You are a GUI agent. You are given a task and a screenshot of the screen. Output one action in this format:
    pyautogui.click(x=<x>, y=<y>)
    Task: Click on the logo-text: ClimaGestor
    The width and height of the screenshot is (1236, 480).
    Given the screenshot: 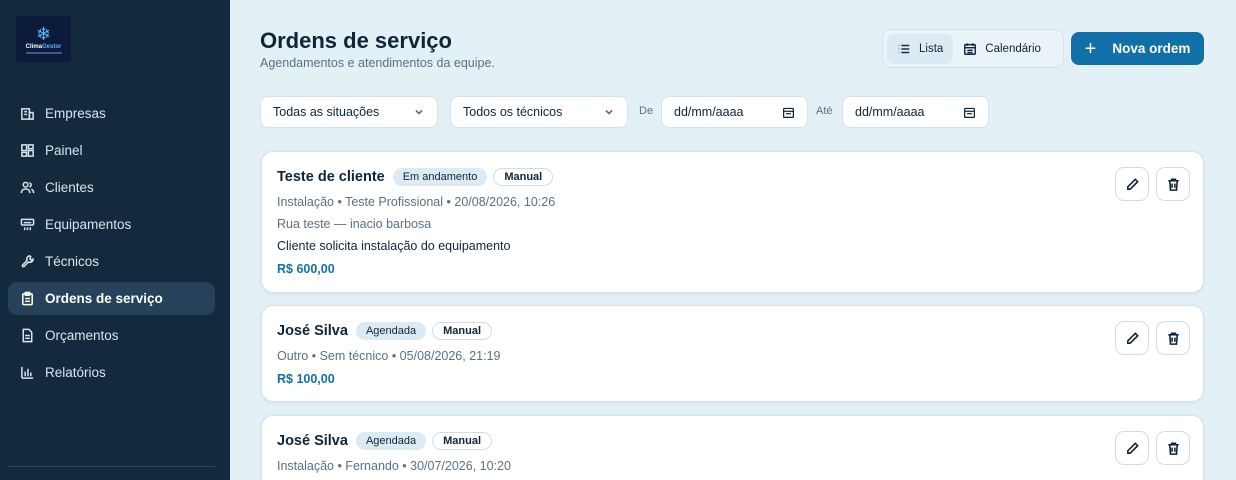 What is the action you would take?
    pyautogui.click(x=43, y=46)
    